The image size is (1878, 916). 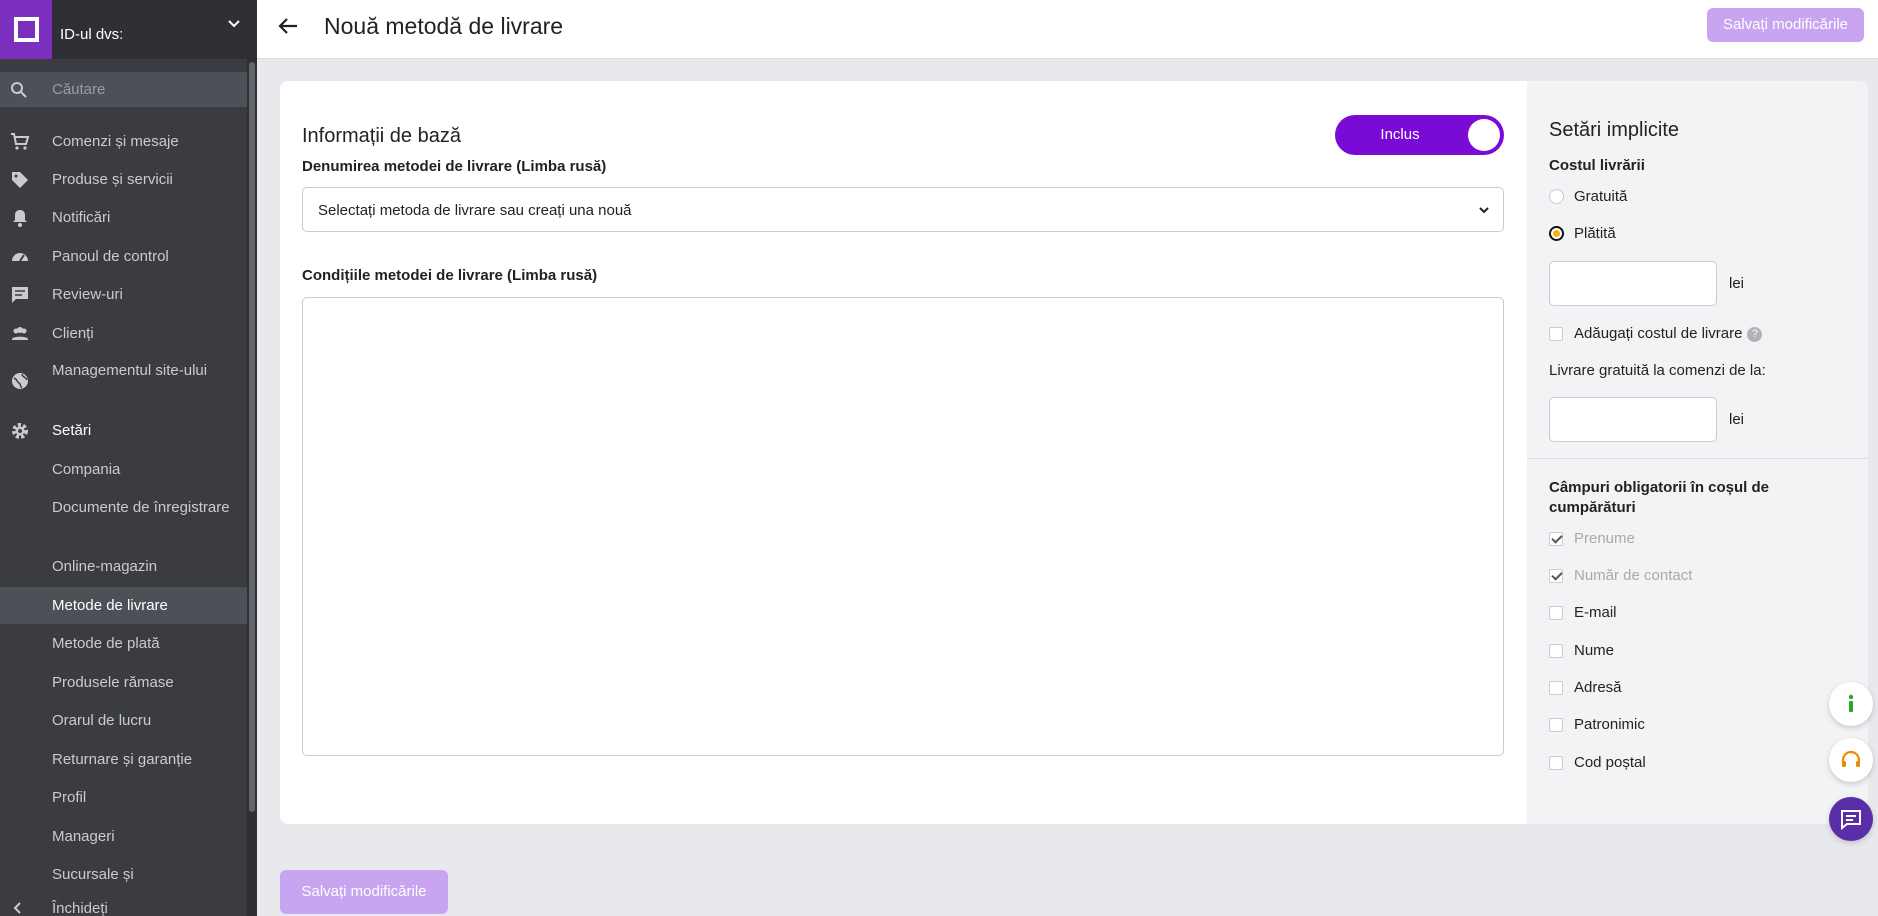 I want to click on gear-icon, so click(x=20, y=431).